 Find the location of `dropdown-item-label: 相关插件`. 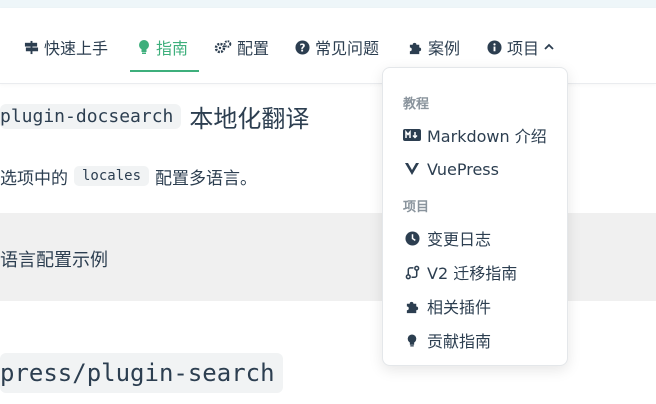

dropdown-item-label: 相关插件 is located at coordinates (459, 307).